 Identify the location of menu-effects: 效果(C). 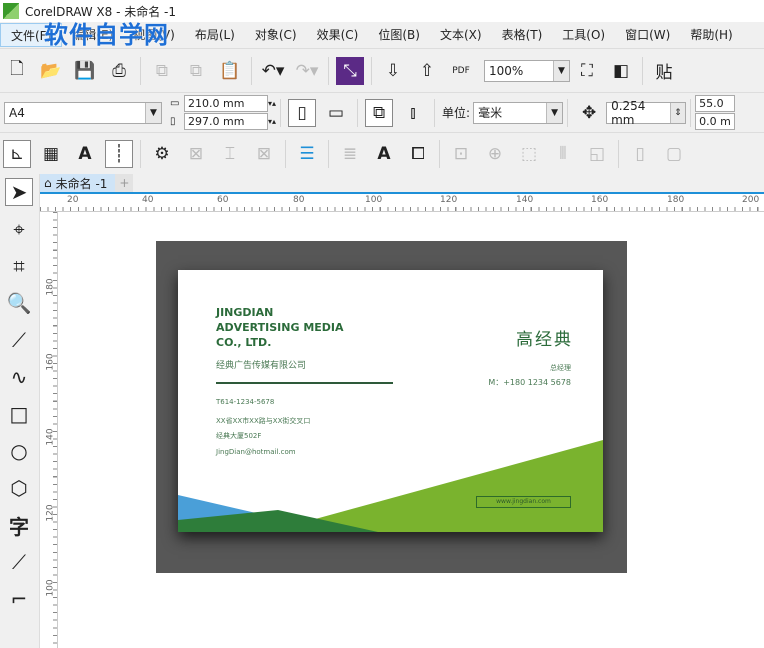
(338, 35).